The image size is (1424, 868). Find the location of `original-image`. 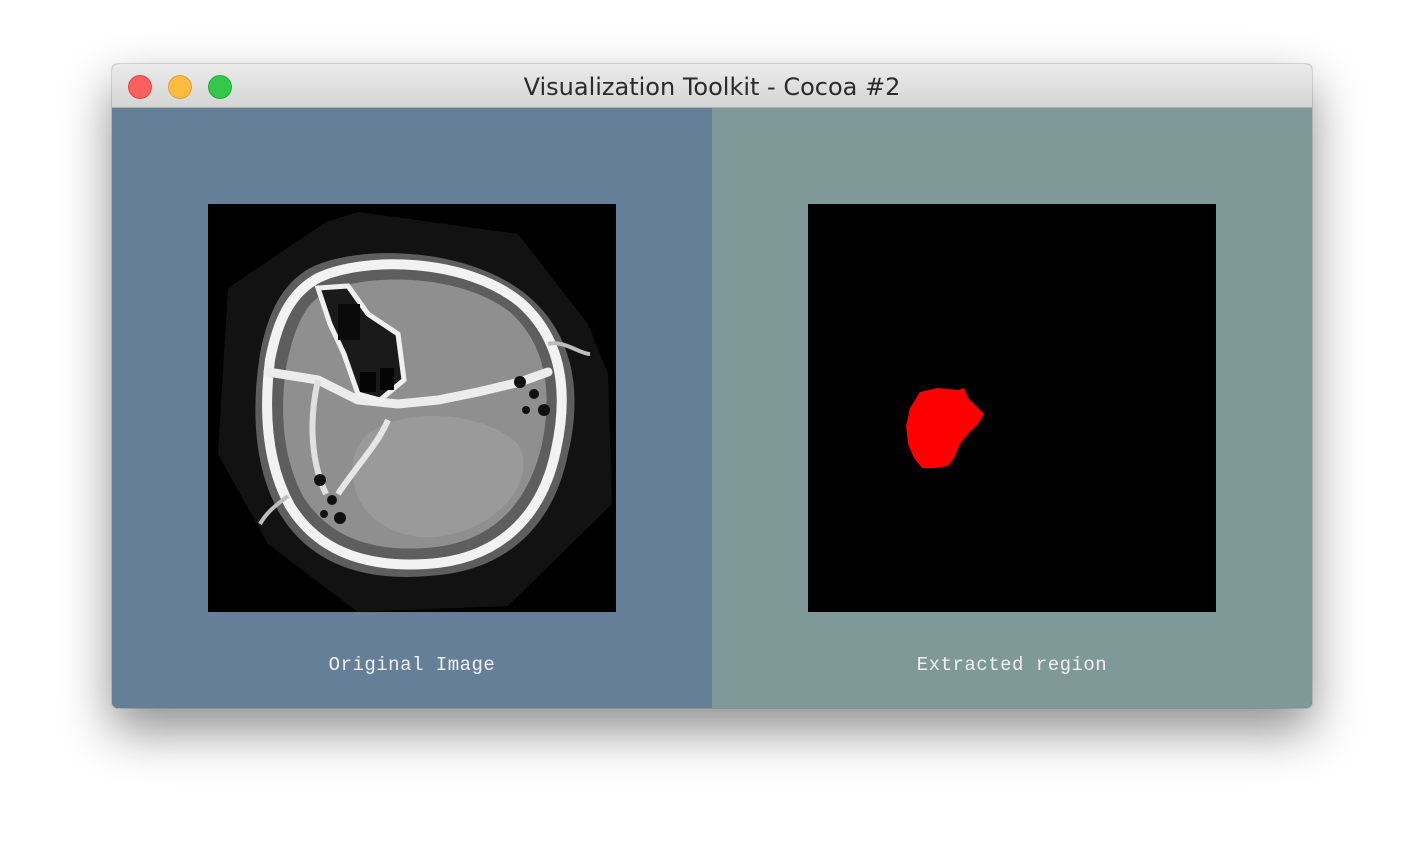

original-image is located at coordinates (412, 408).